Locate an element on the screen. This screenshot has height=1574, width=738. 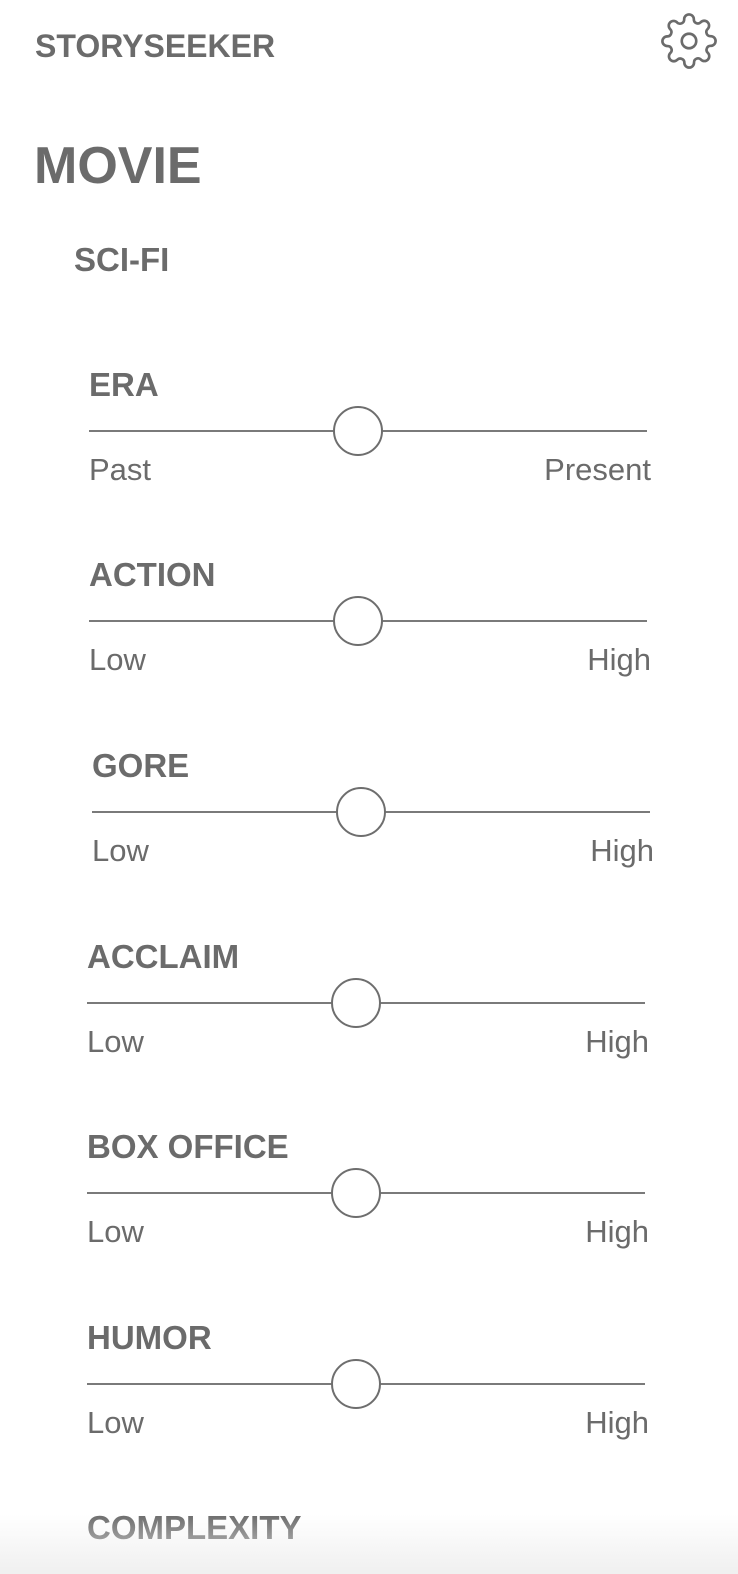
gear-icon is located at coordinates (689, 41).